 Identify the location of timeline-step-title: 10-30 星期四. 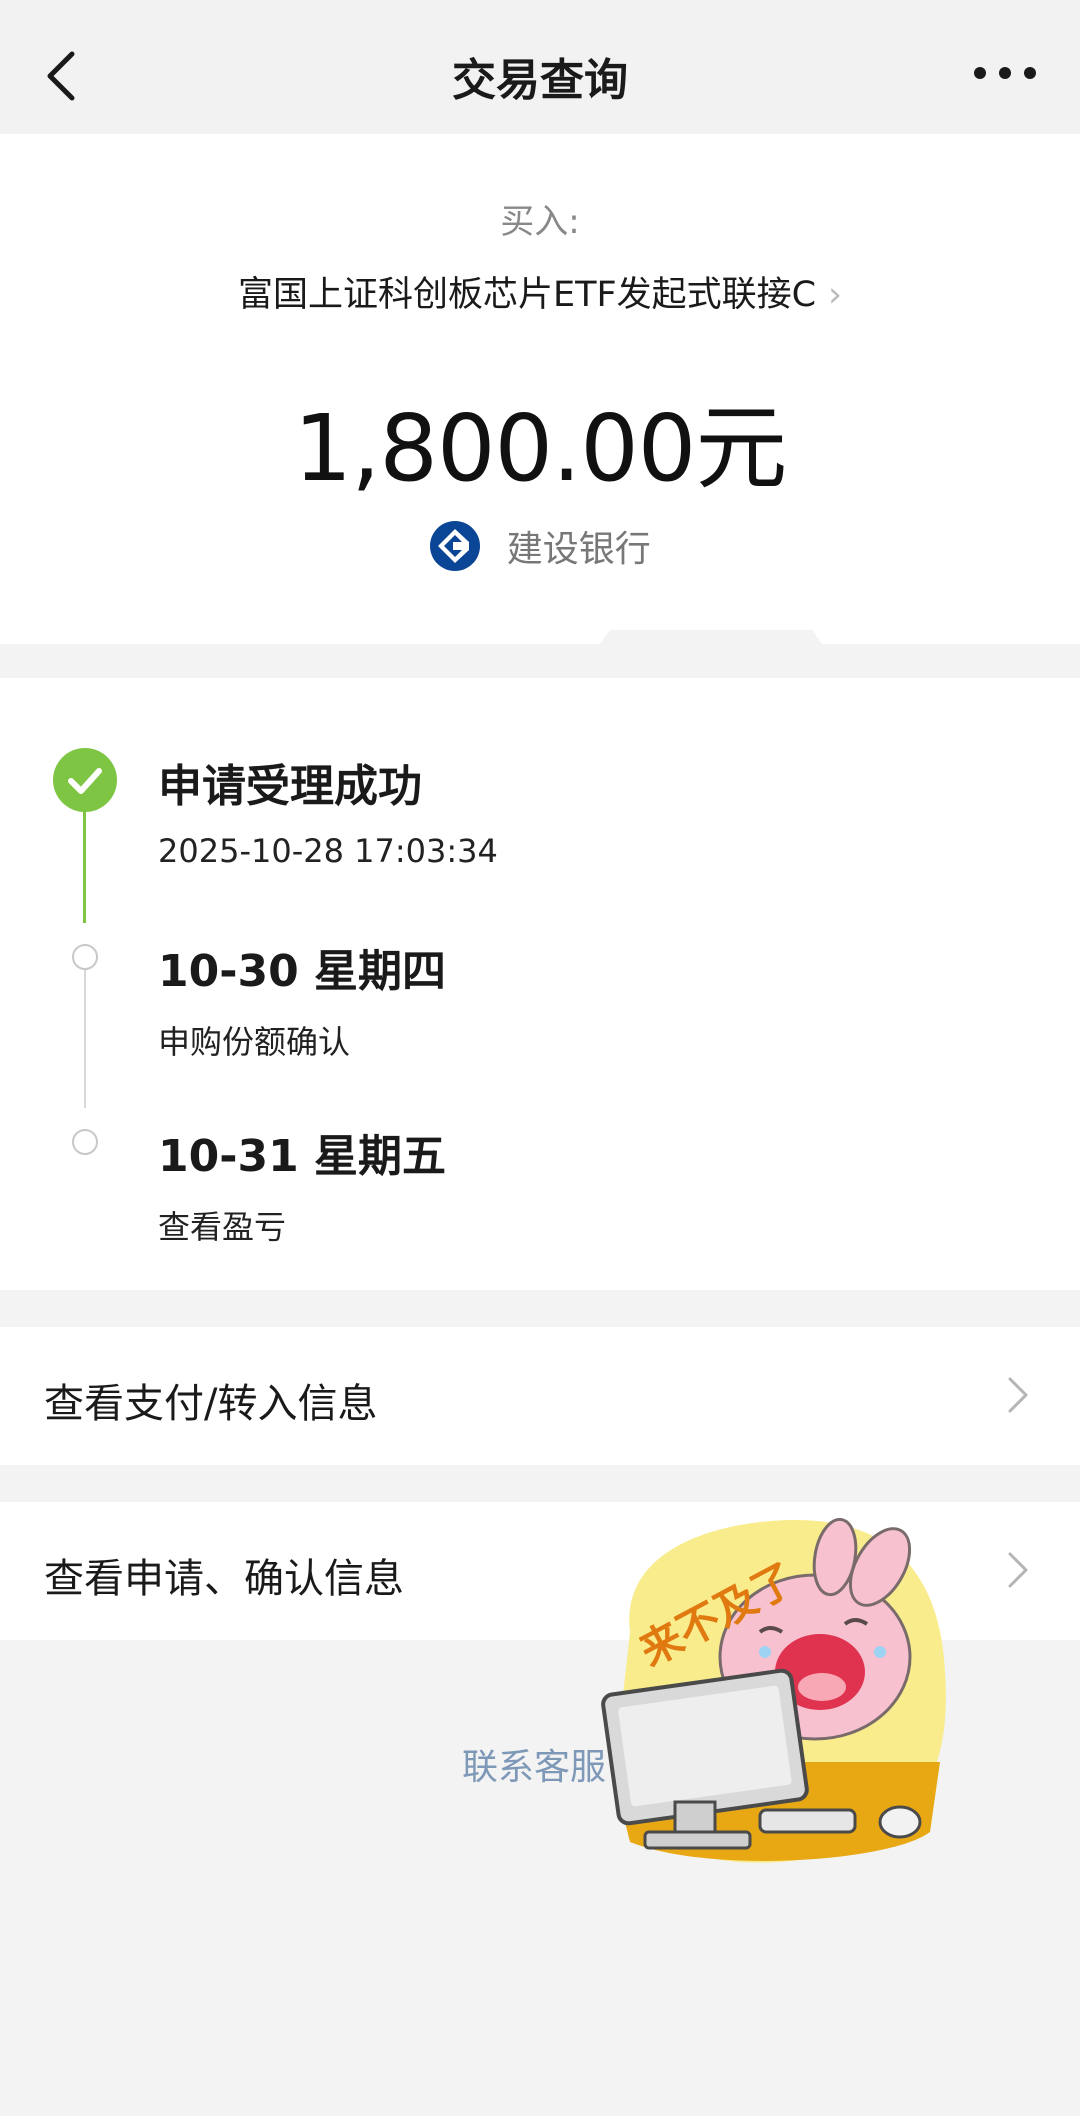
(302, 971).